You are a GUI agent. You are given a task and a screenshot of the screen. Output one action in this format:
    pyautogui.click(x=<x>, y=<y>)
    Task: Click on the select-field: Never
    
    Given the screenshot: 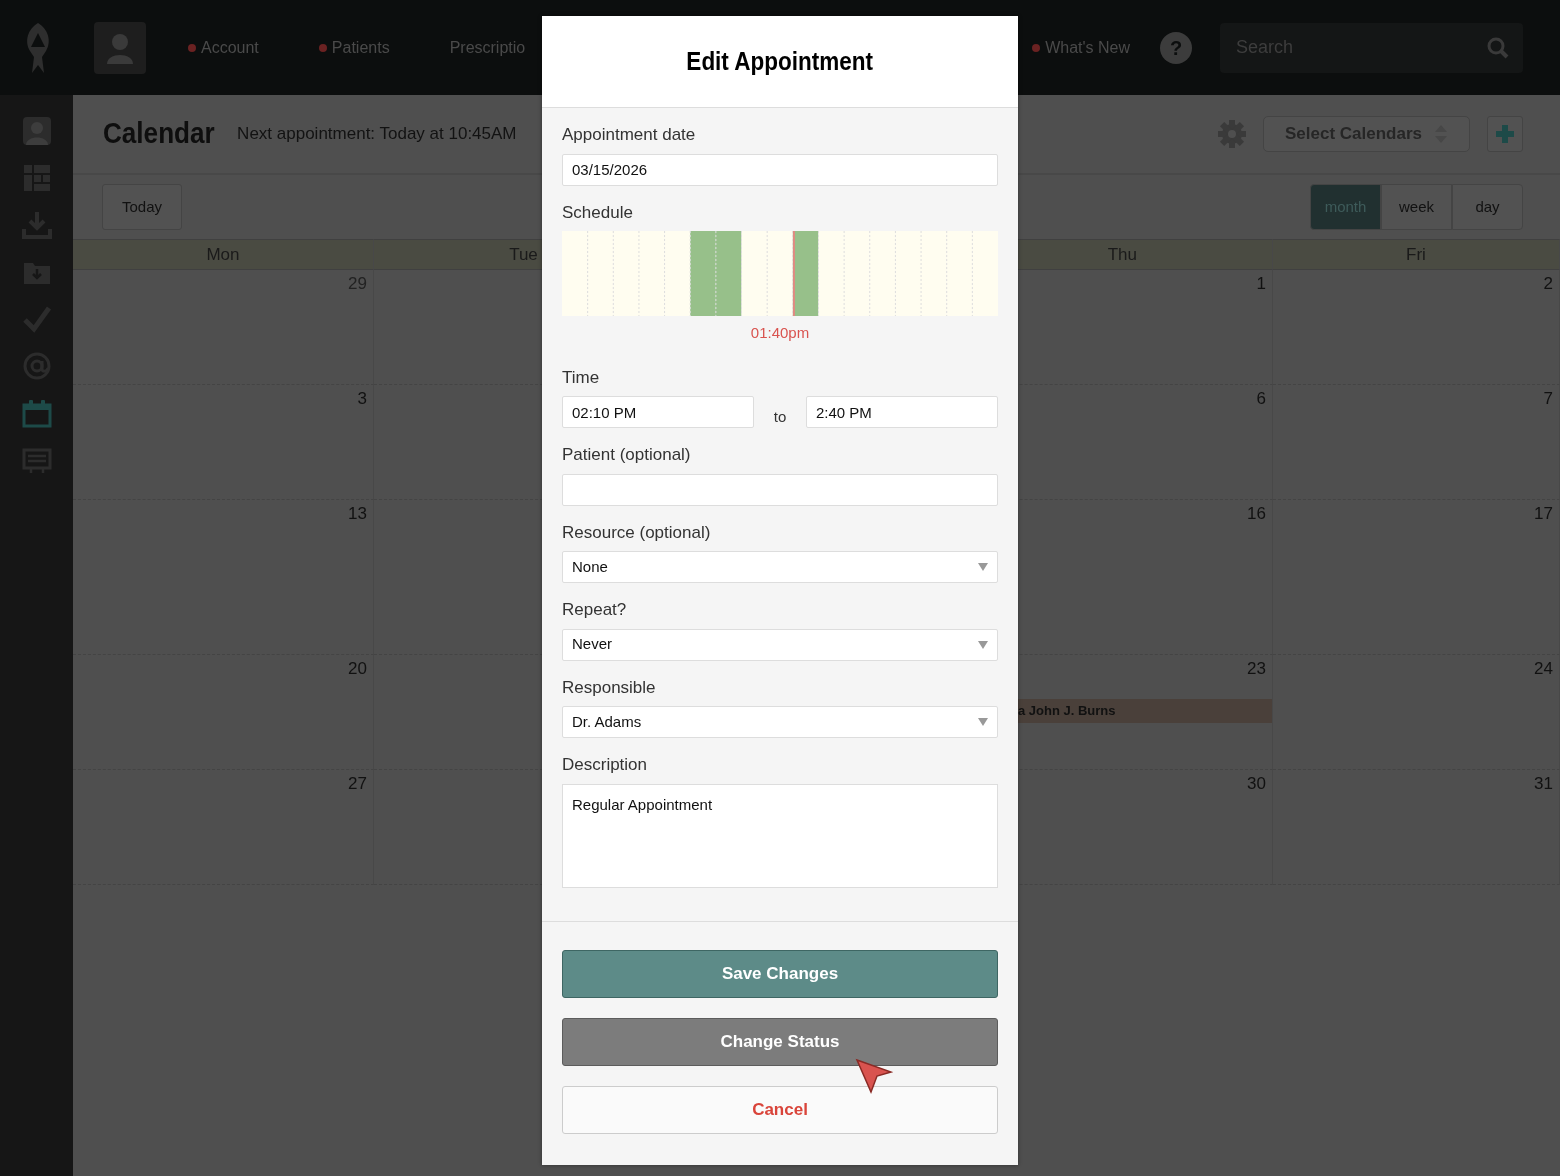 What is the action you would take?
    pyautogui.click(x=780, y=644)
    